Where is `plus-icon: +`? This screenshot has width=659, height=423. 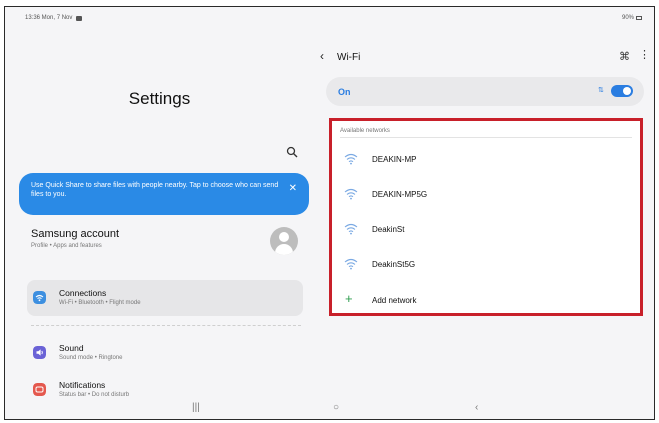 plus-icon: + is located at coordinates (349, 298).